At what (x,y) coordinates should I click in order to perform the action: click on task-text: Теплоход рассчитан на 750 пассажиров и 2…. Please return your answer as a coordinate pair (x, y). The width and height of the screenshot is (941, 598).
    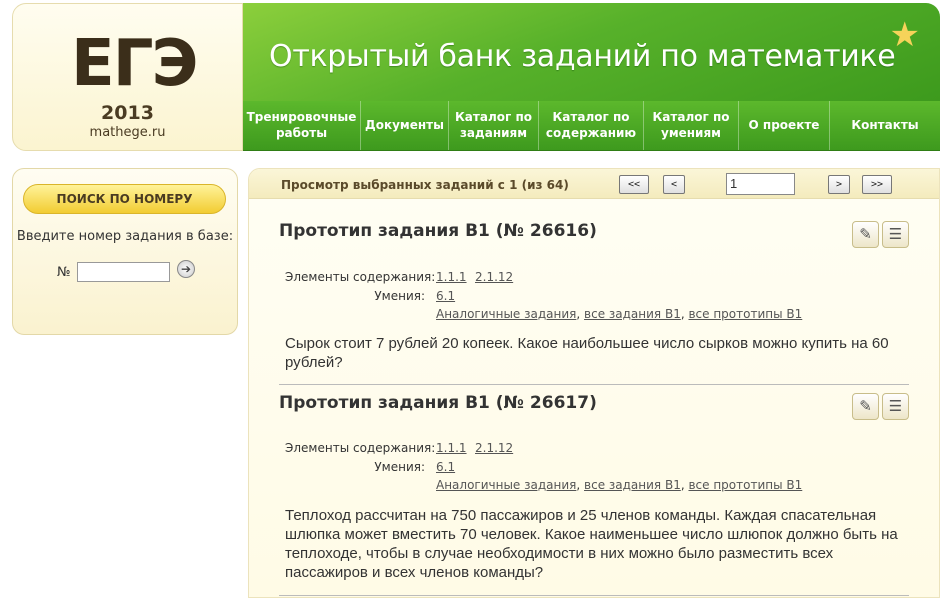
    Looking at the image, I should click on (591, 544).